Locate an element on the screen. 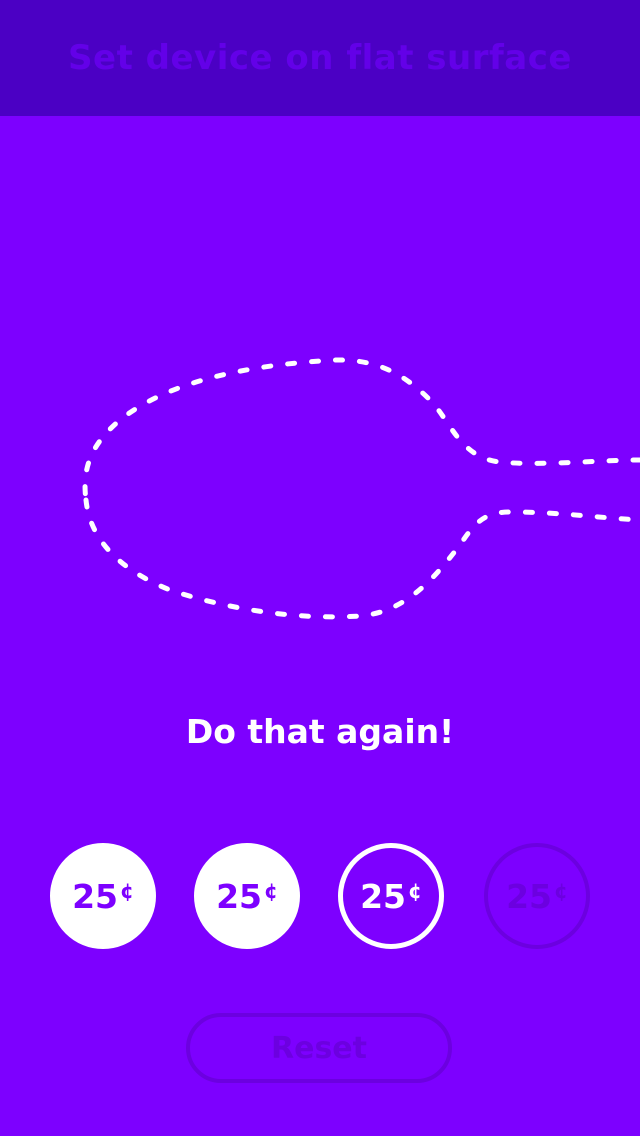 The height and width of the screenshot is (1136, 640). coin-current: 25 ¢ is located at coordinates (391, 896).